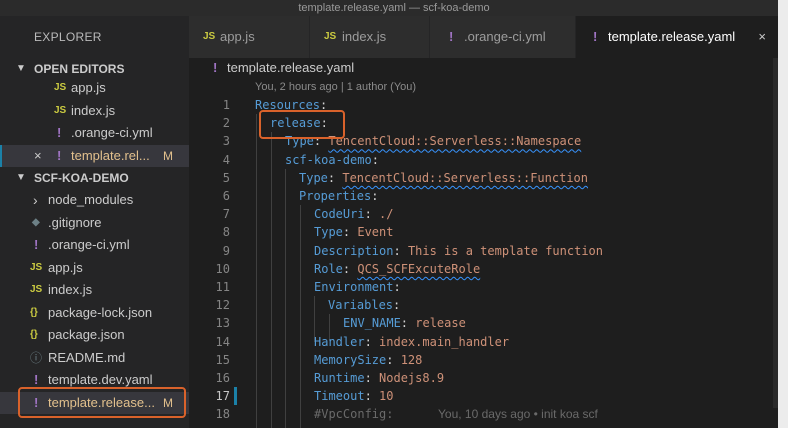  What do you see at coordinates (36, 222) in the screenshot?
I see `git-file-icon: ◆` at bounding box center [36, 222].